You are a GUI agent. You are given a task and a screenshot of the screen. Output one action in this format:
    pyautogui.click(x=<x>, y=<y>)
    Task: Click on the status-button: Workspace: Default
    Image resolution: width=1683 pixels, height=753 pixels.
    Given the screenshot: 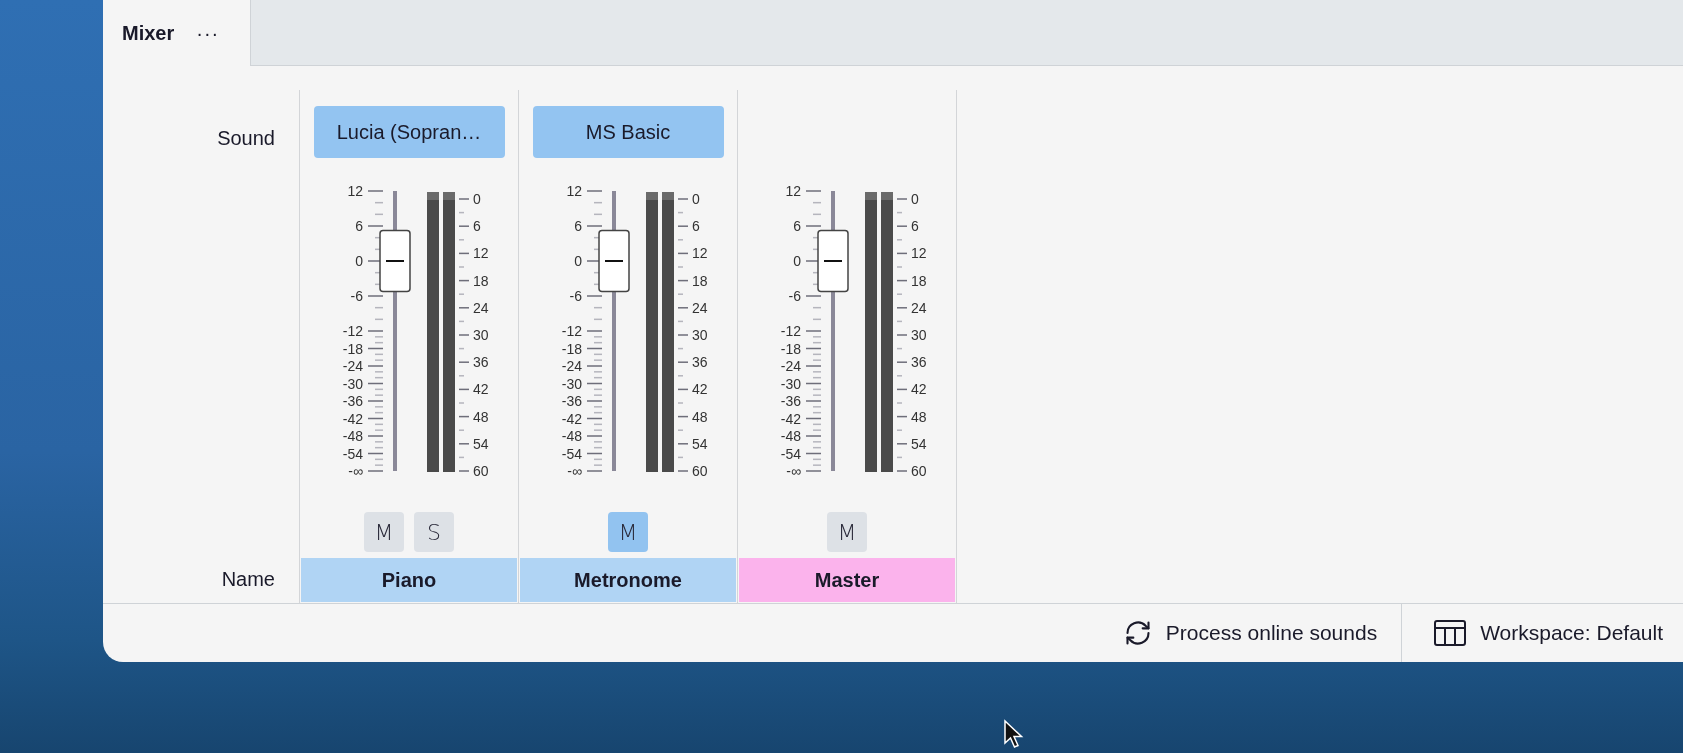 What is the action you would take?
    pyautogui.click(x=1532, y=633)
    